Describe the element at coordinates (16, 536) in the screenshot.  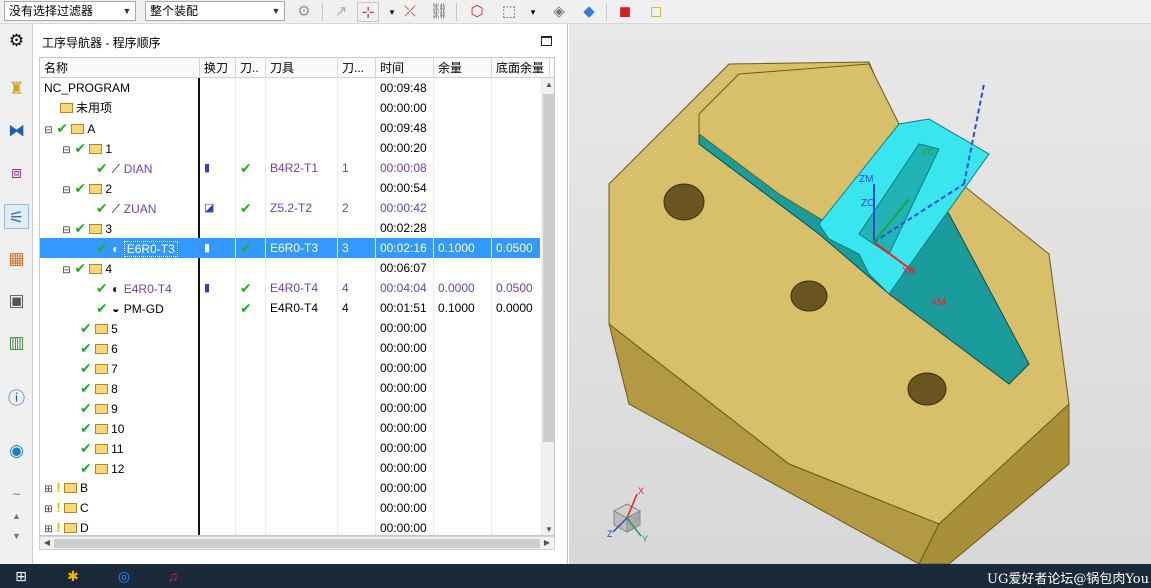
I see `rail-scroll-down-icon: ▼` at that location.